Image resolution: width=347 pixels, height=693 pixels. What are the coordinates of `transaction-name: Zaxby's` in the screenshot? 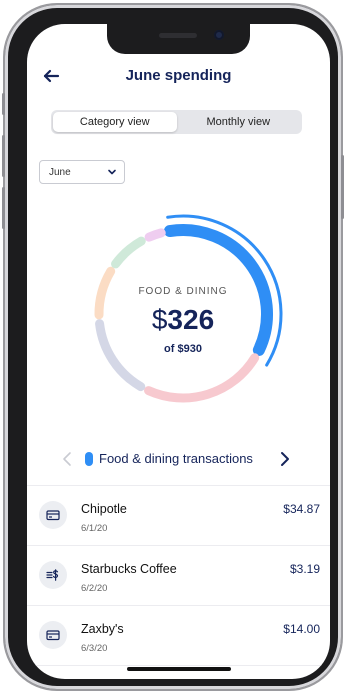 It's located at (102, 629).